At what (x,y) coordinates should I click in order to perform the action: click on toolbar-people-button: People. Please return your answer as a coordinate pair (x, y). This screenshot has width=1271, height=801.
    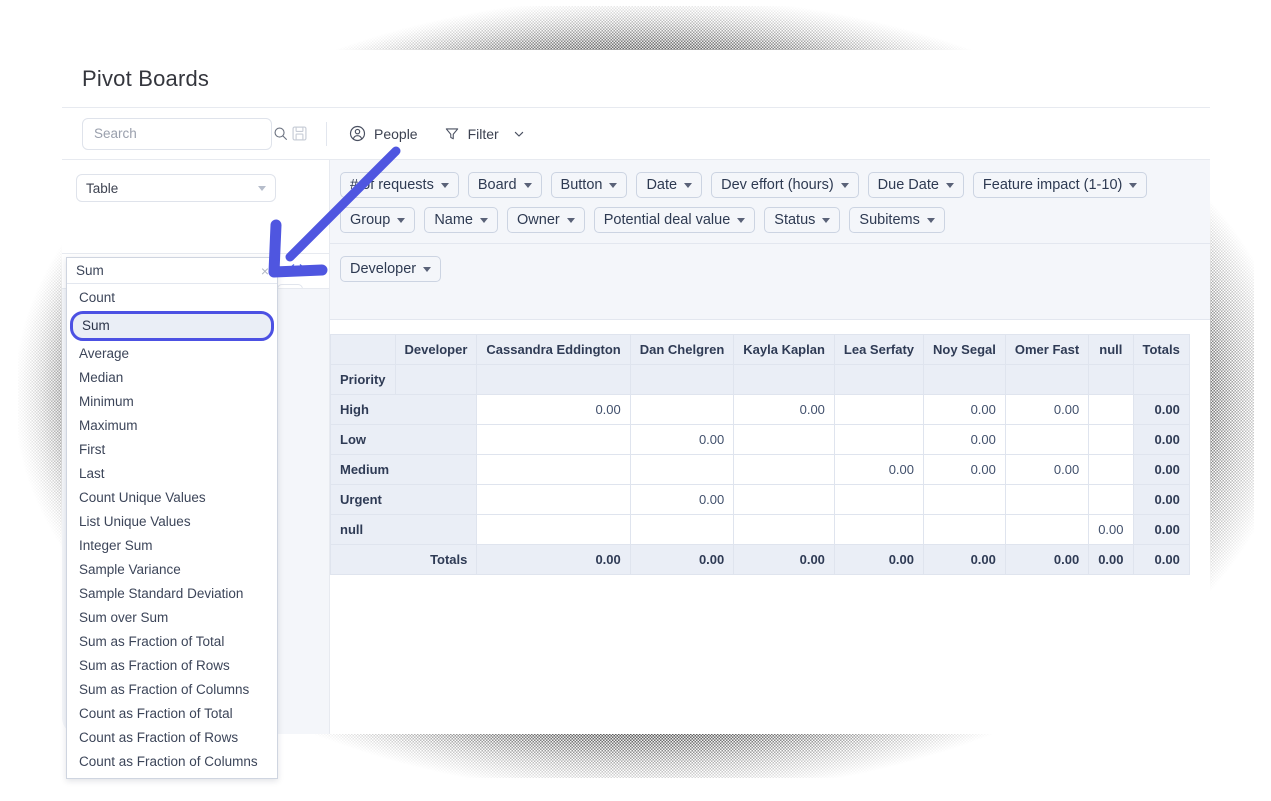
    Looking at the image, I should click on (383, 133).